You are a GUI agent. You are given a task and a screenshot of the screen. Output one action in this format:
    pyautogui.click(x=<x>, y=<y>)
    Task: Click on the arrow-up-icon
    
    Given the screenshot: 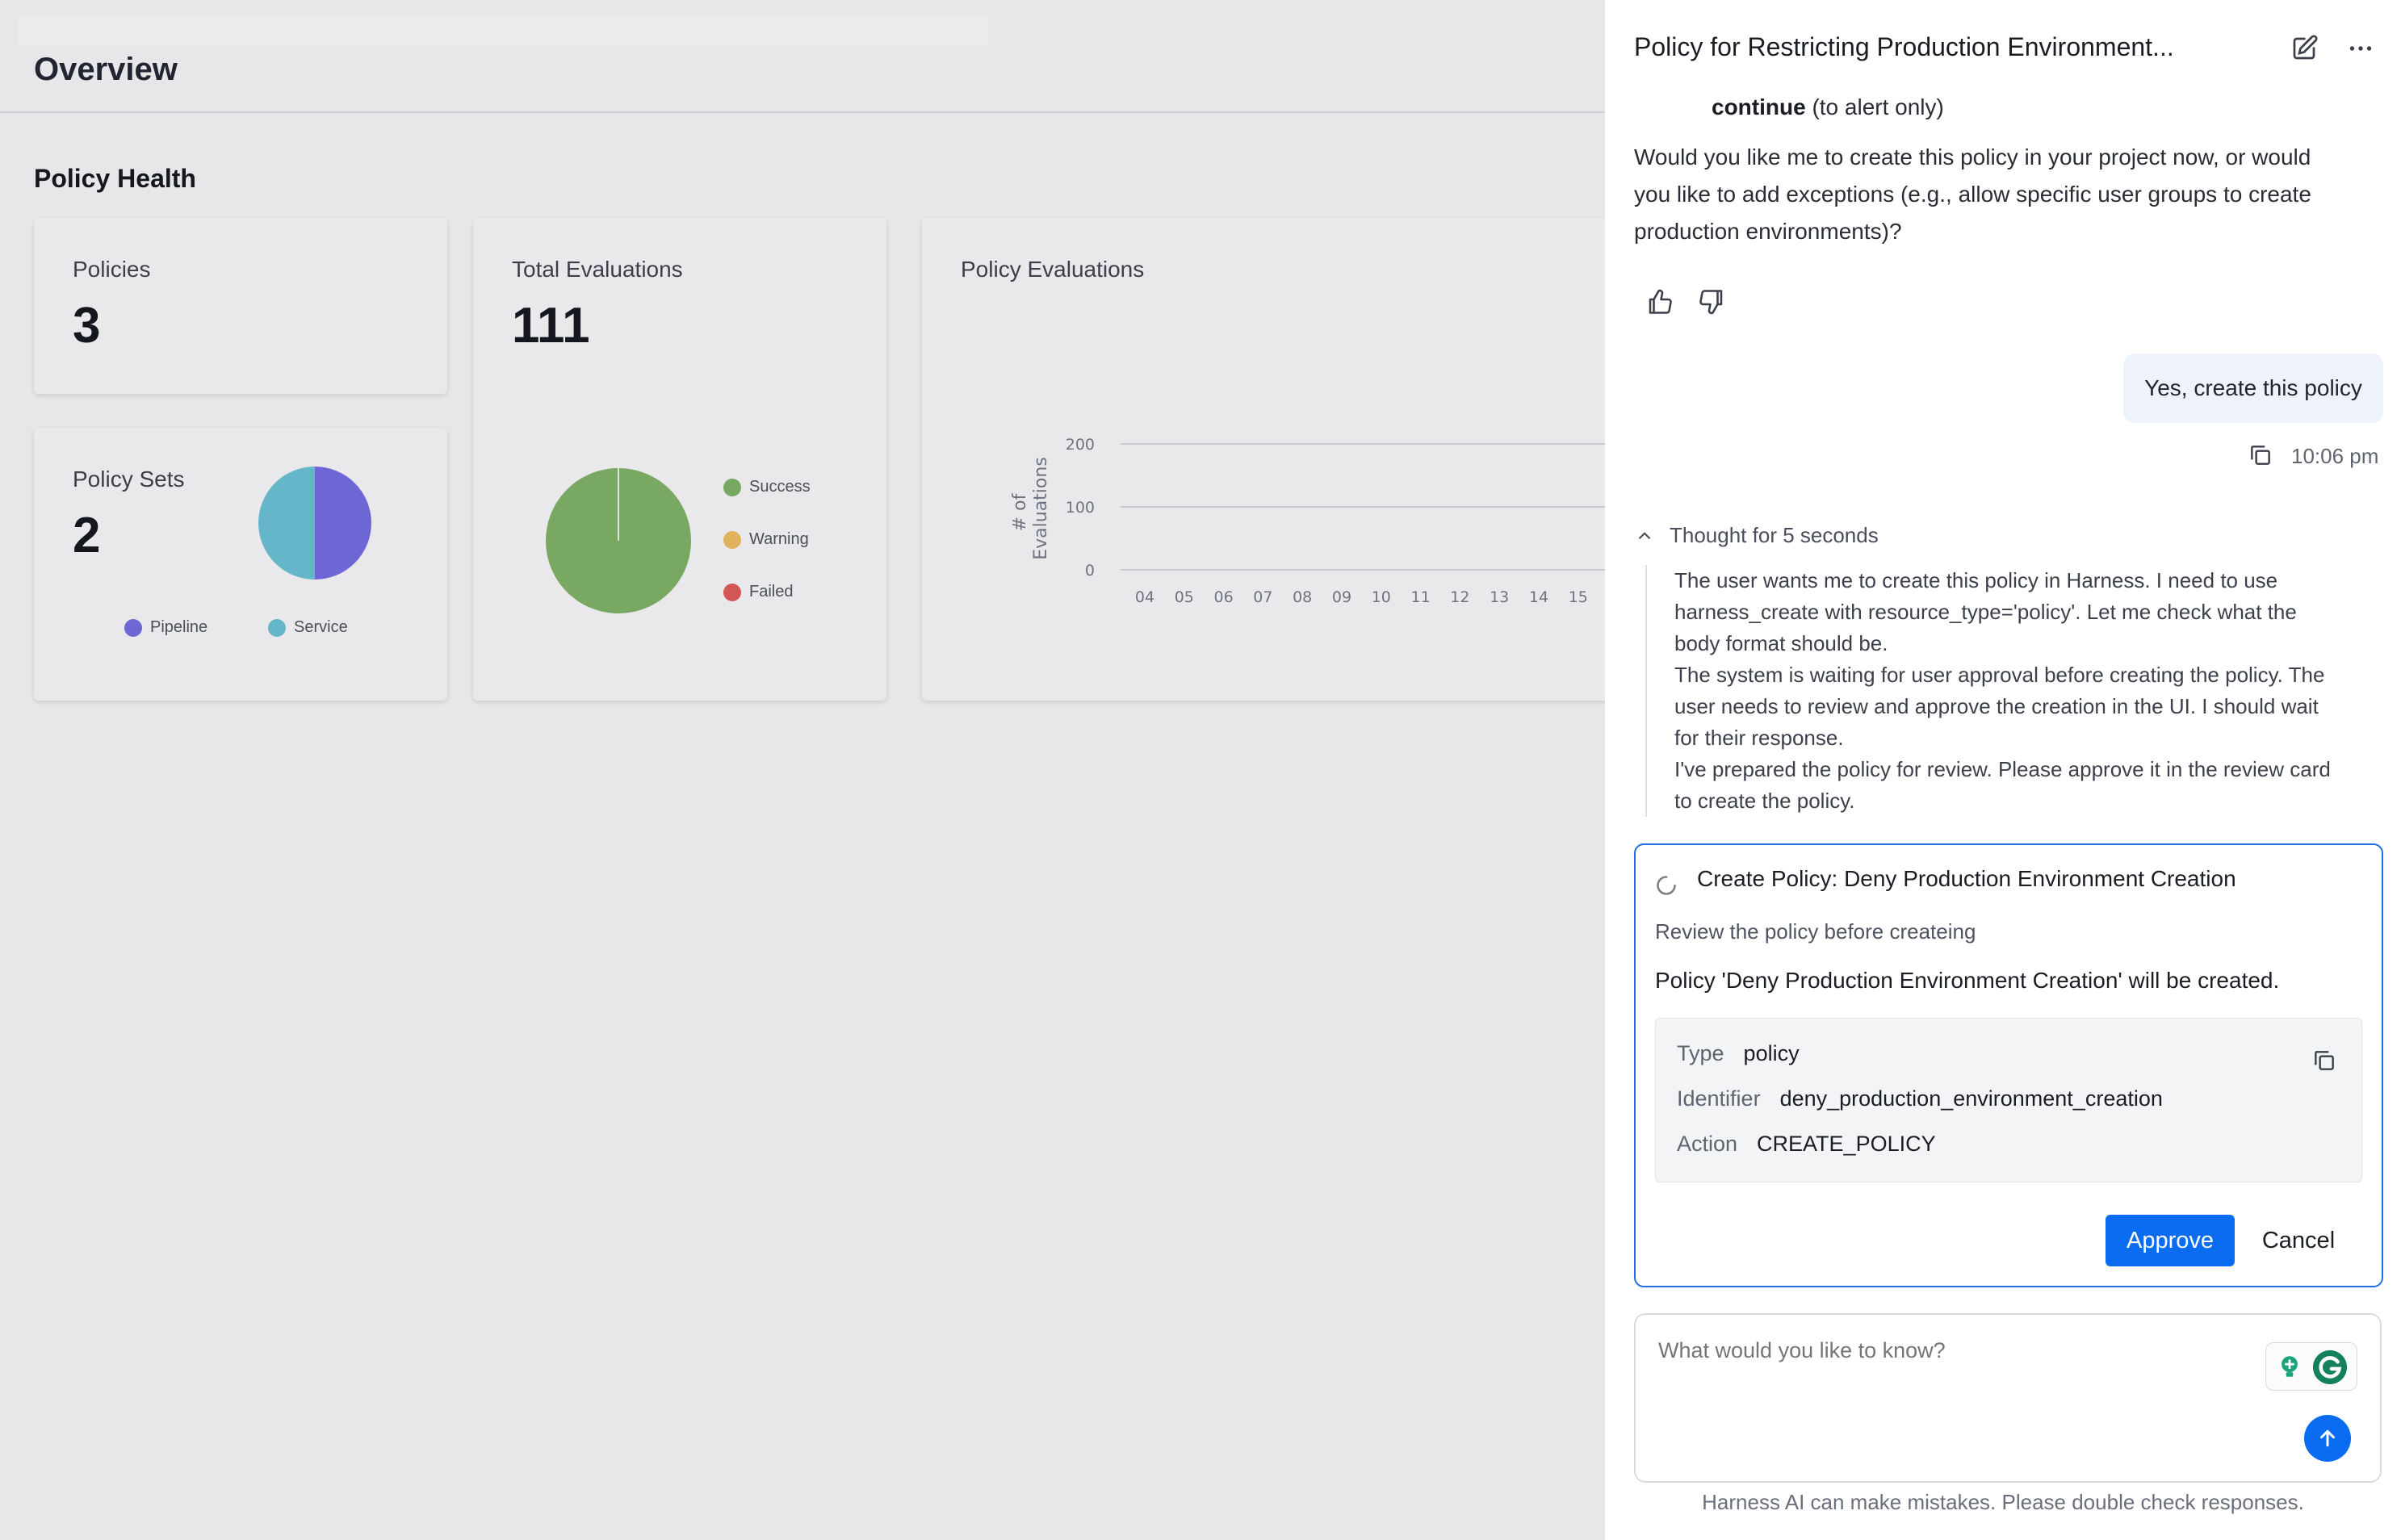 What is the action you would take?
    pyautogui.click(x=2327, y=1438)
    